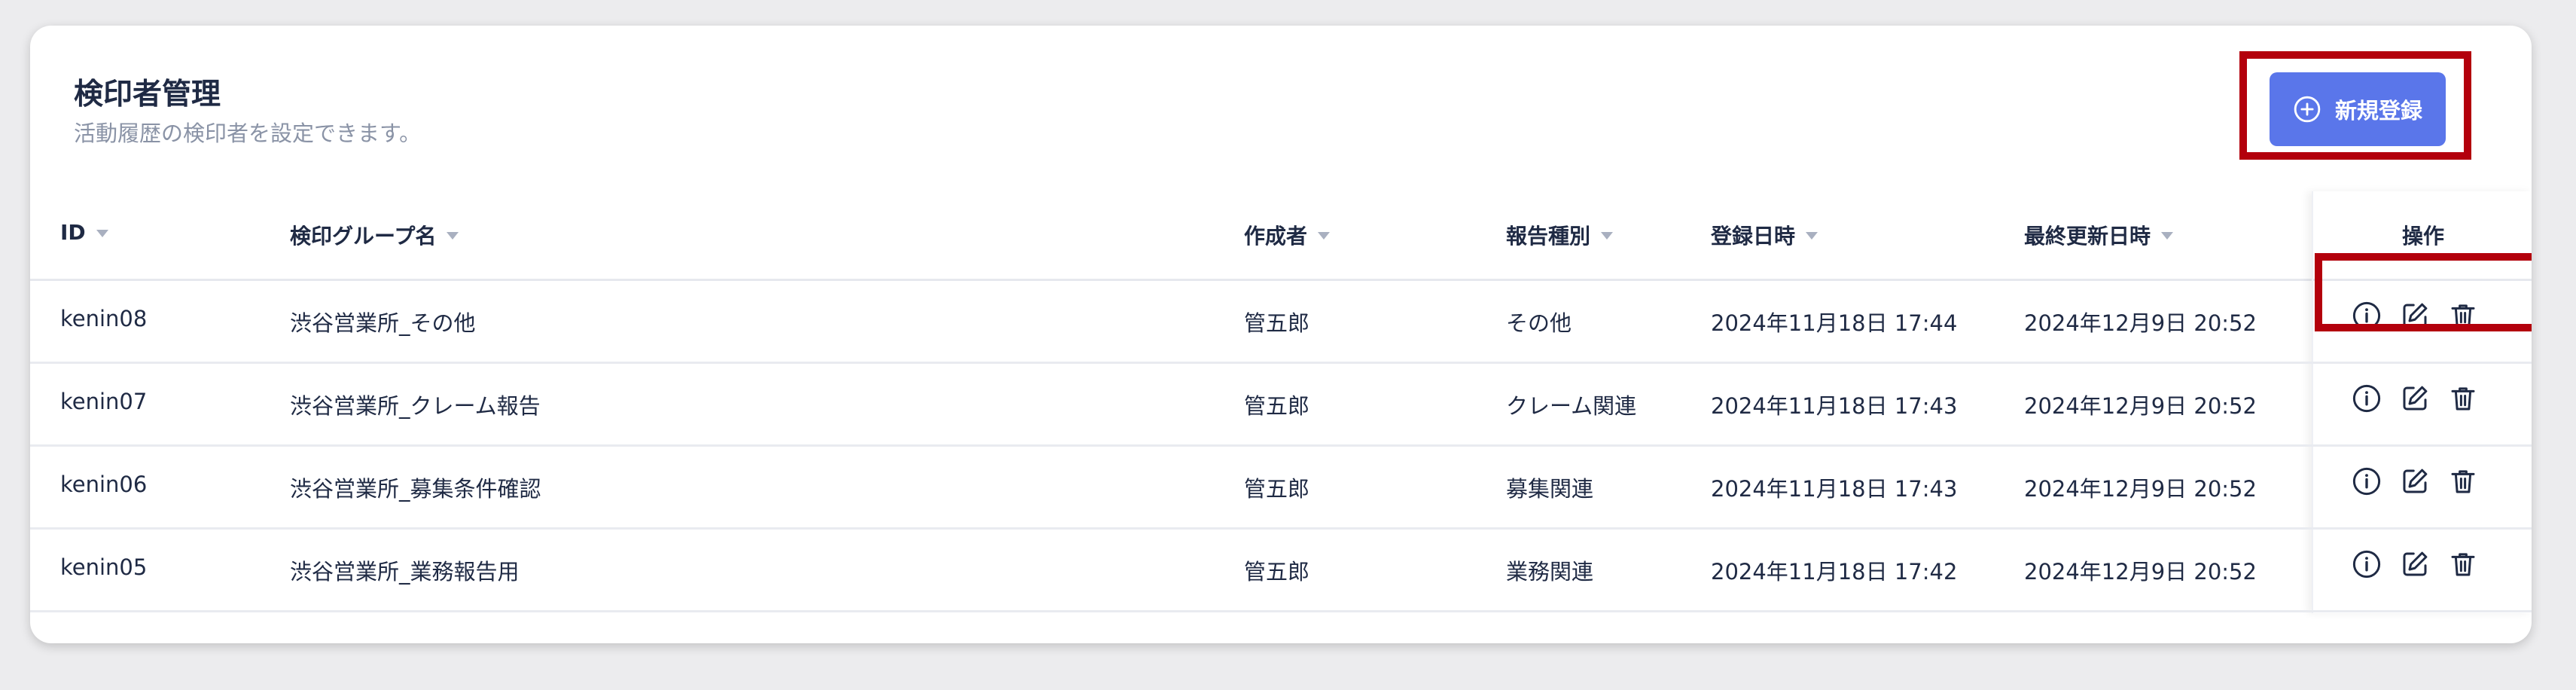 Image resolution: width=2576 pixels, height=690 pixels. I want to click on cell-id: kenin05, so click(104, 567).